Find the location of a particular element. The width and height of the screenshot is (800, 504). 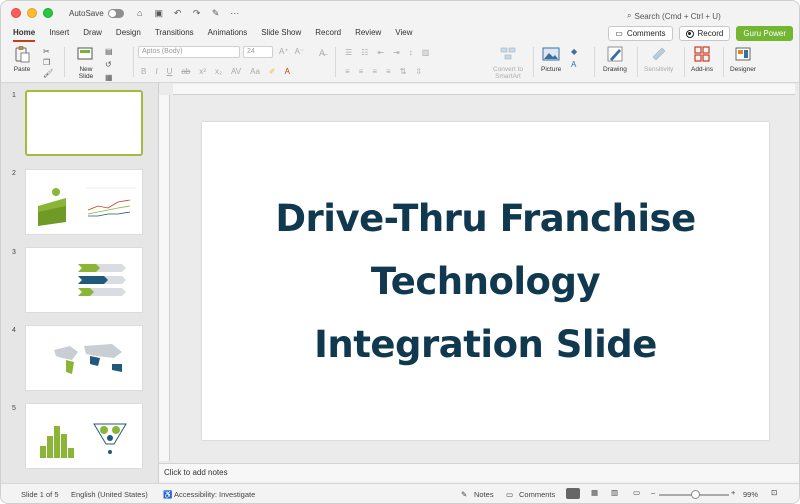

italic-icon: I is located at coordinates (156, 71).